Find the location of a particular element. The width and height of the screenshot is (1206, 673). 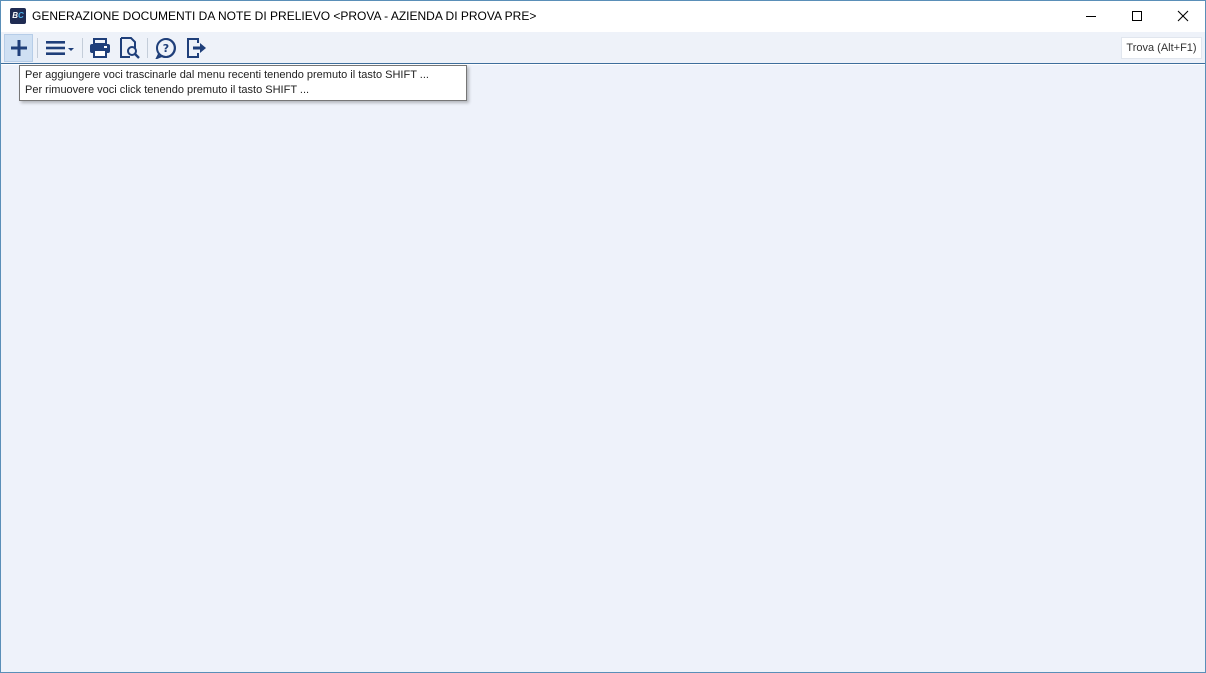

print-preview-icon is located at coordinates (130, 48).